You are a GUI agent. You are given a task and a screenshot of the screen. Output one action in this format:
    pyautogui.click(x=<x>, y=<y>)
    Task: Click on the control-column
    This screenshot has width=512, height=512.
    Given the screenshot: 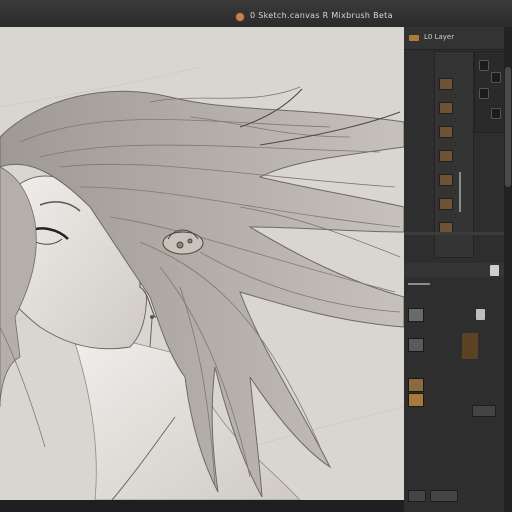 What is the action you would take?
    pyautogui.click(x=490, y=92)
    